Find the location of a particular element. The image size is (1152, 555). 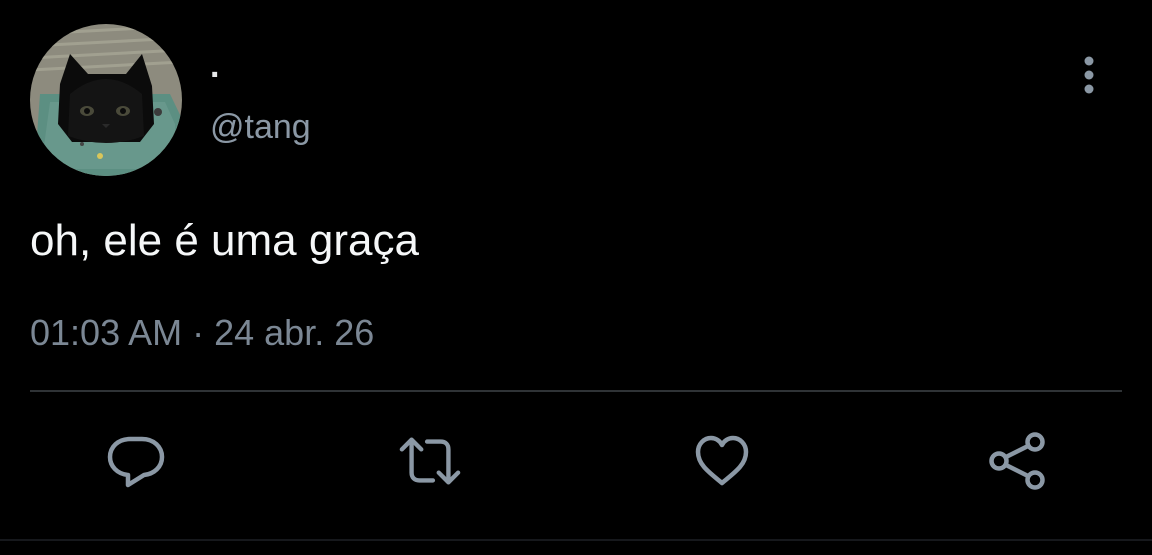

bottom-divider is located at coordinates (576, 540).